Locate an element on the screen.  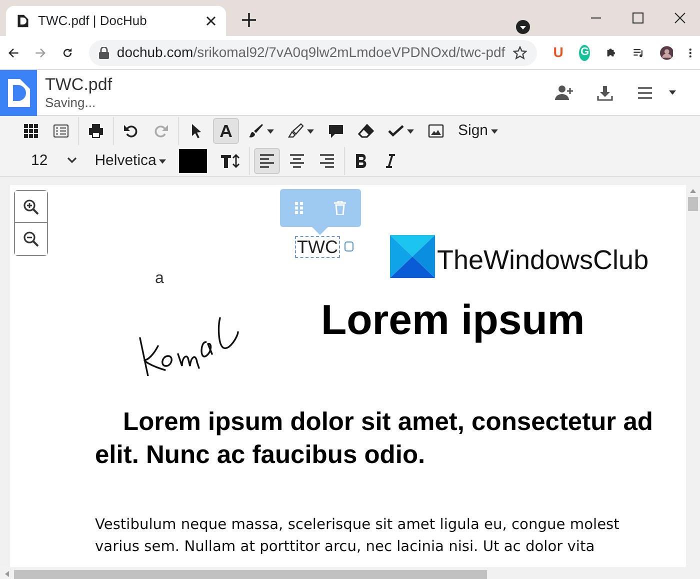
list-icon is located at coordinates (61, 131).